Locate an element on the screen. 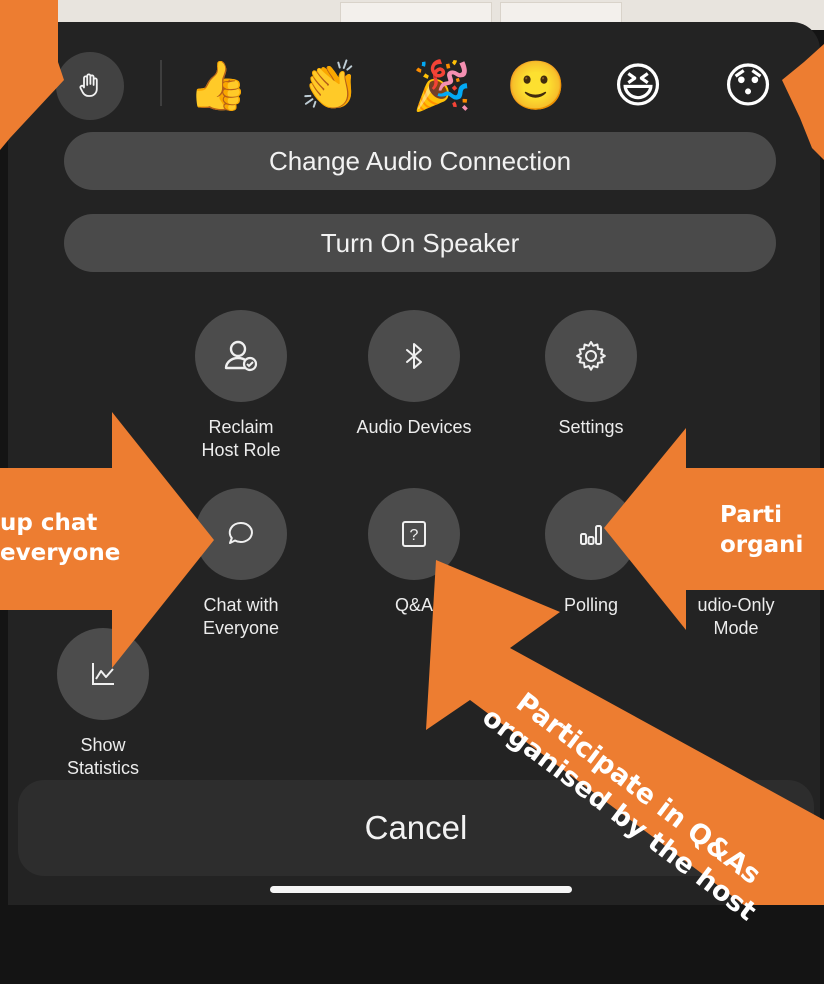 This screenshot has width=824, height=984. polling-callout-text: Parti organi is located at coordinates (762, 530).